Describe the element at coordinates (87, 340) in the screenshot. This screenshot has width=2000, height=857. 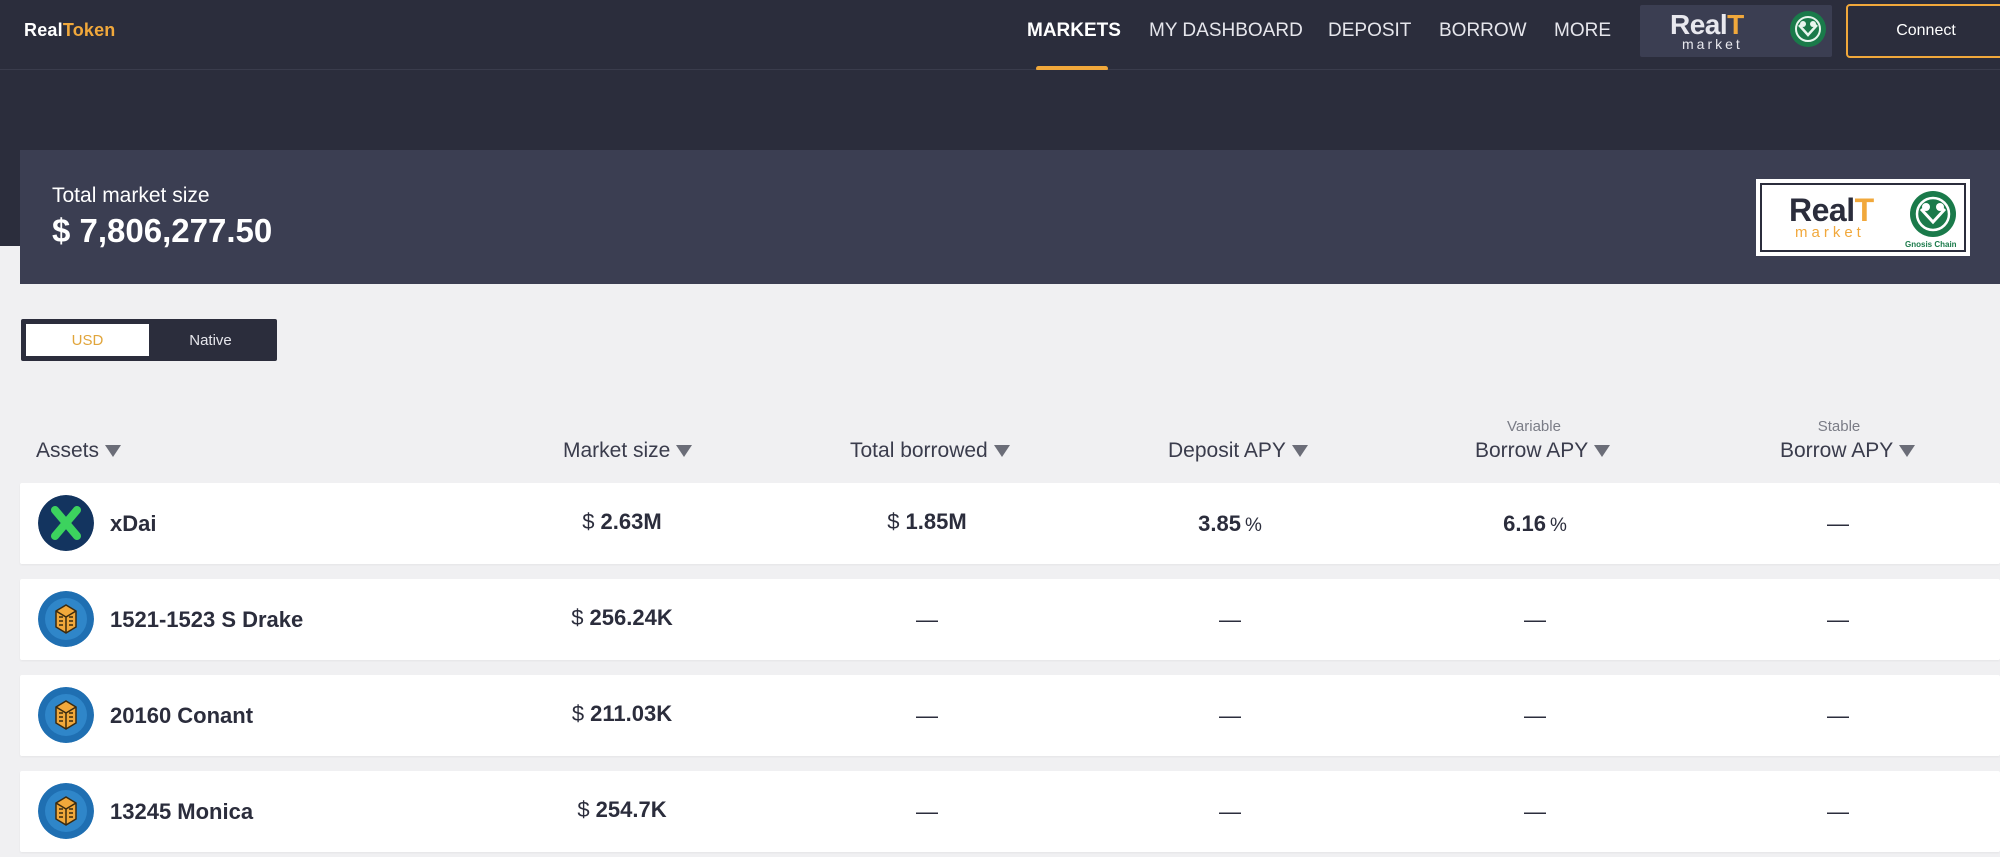
I see `toggle-usd: USD` at that location.